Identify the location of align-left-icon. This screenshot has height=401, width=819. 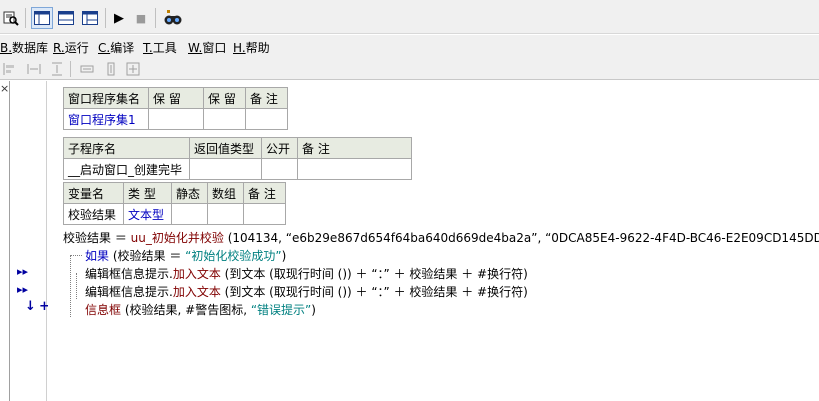
(10, 69).